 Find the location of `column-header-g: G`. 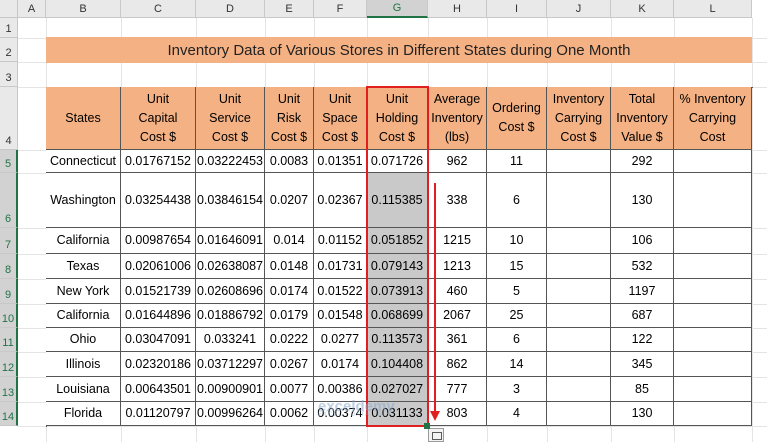

column-header-g: G is located at coordinates (397, 9).